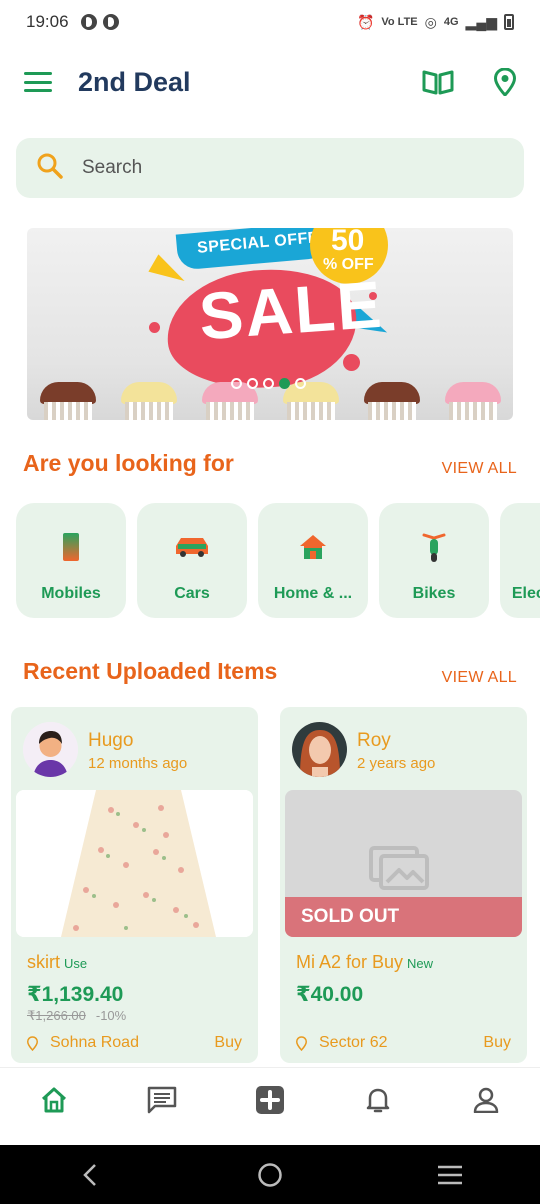 This screenshot has height=1204, width=540. I want to click on promo-banner: SPECIAL OFFER 50 % OFF SALE, so click(270, 324).